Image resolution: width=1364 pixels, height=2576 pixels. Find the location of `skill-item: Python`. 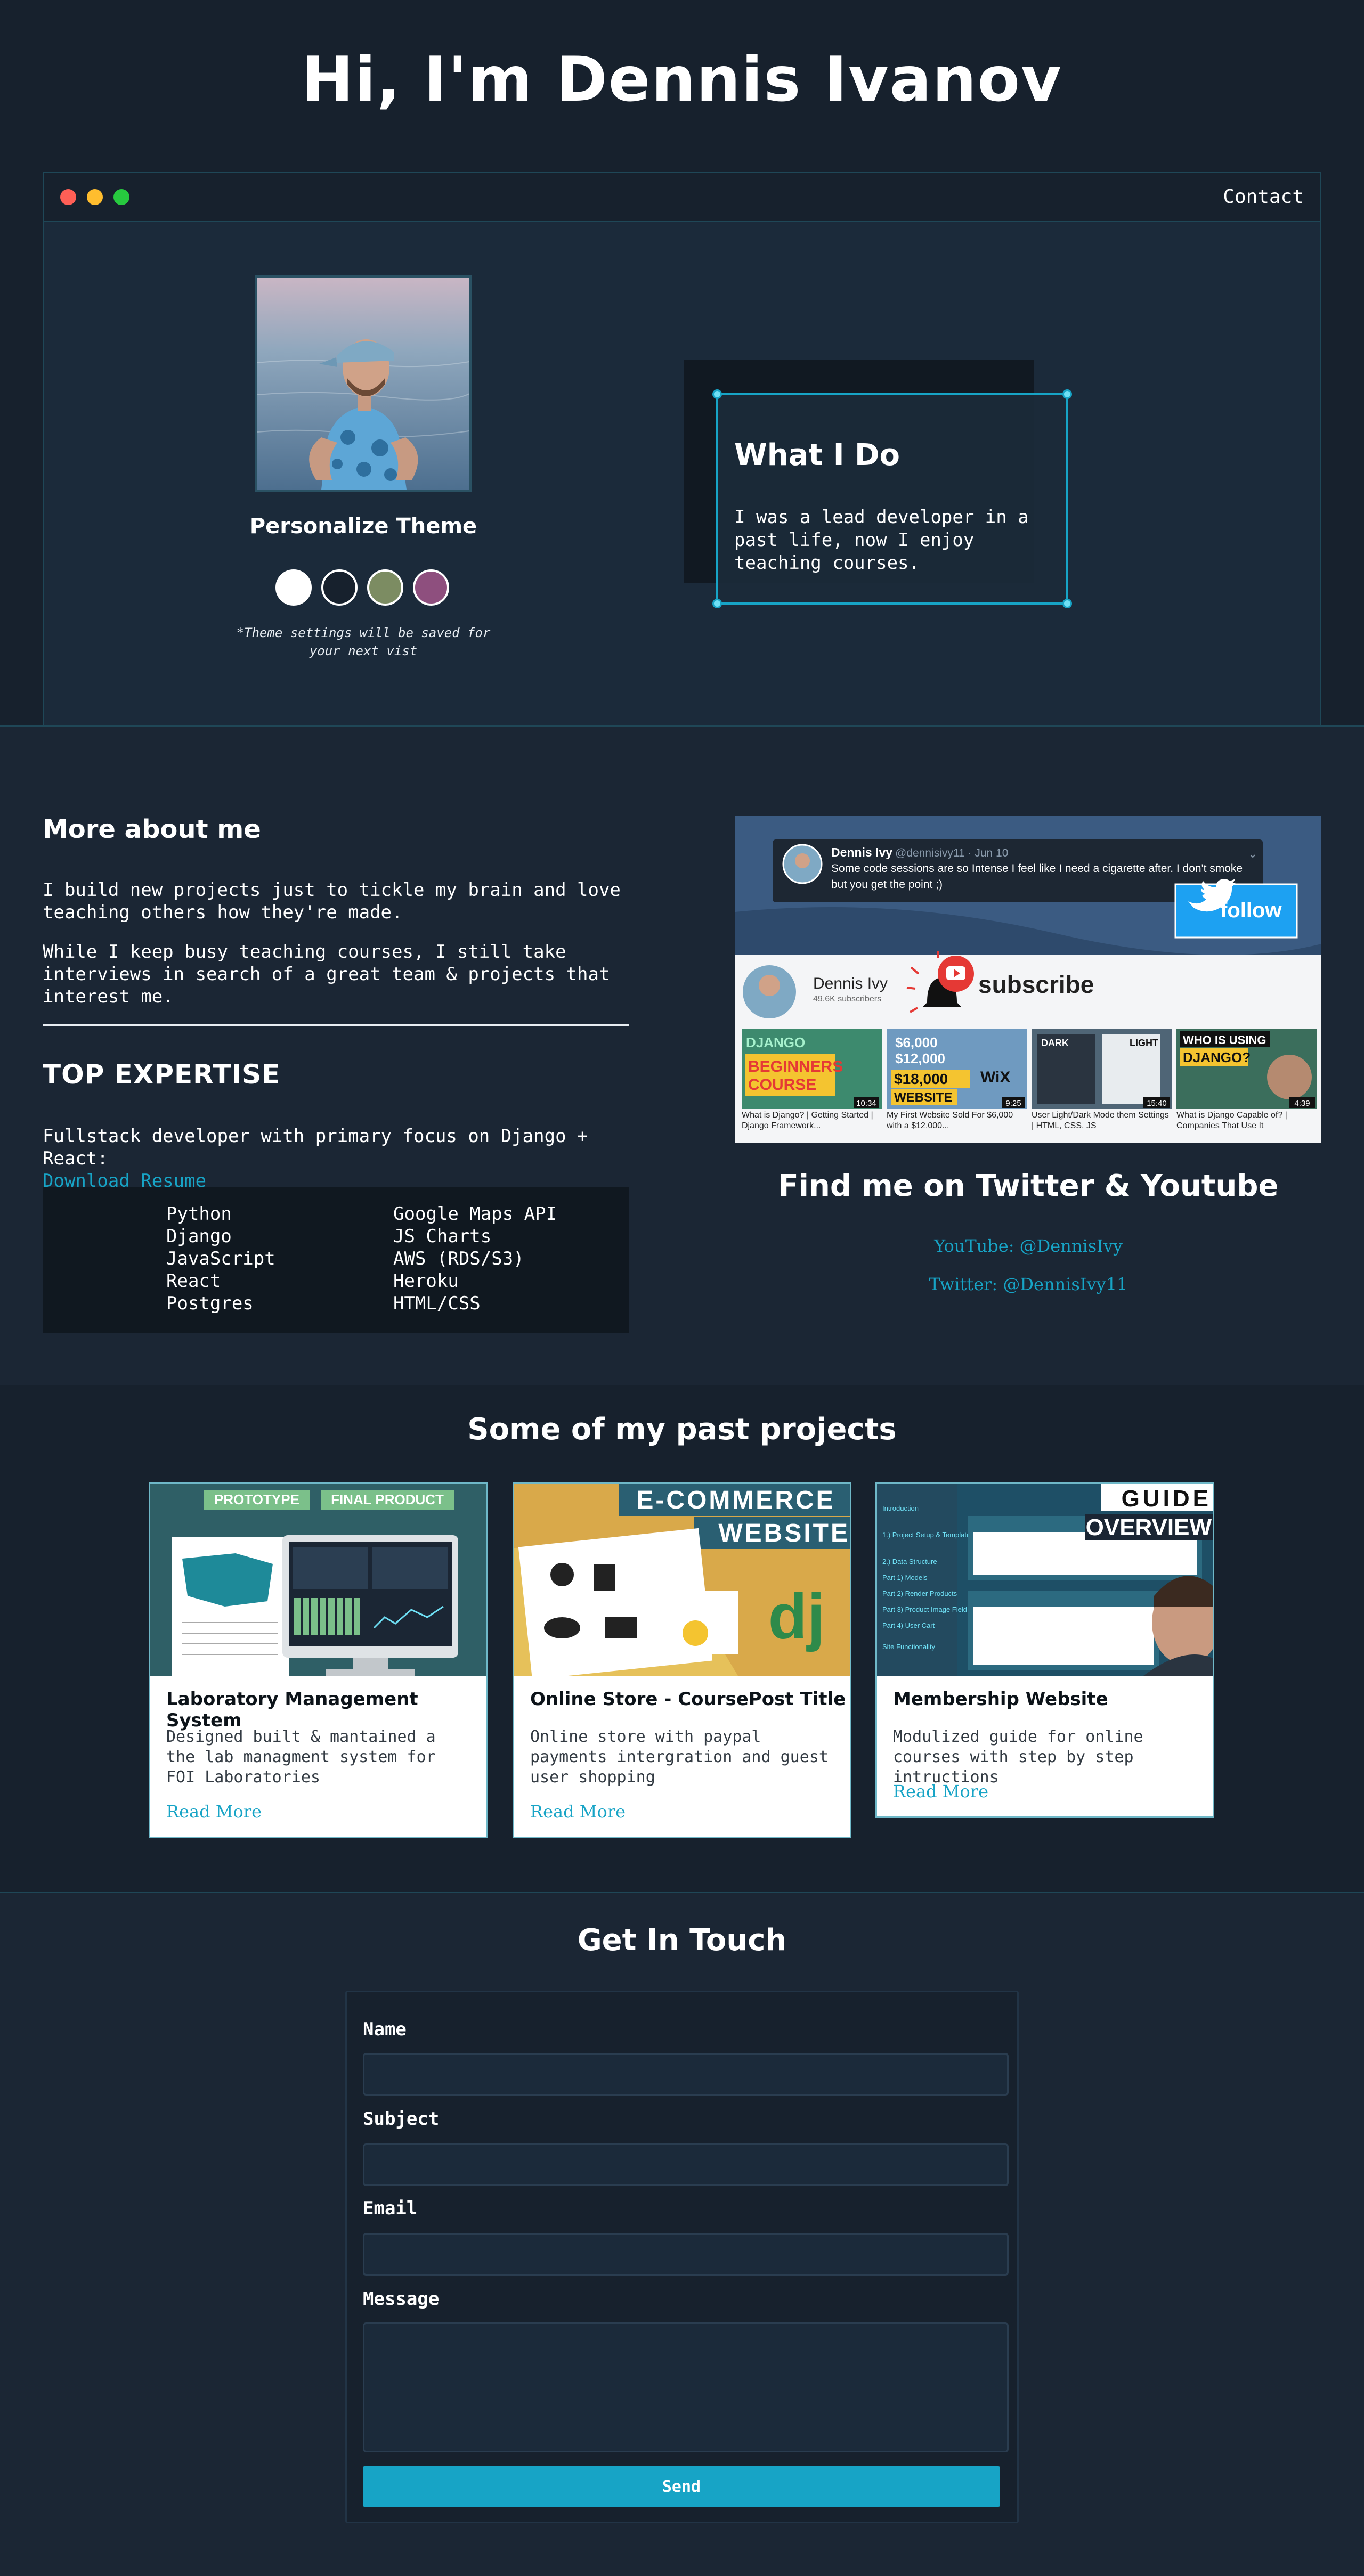

skill-item: Python is located at coordinates (199, 1214).